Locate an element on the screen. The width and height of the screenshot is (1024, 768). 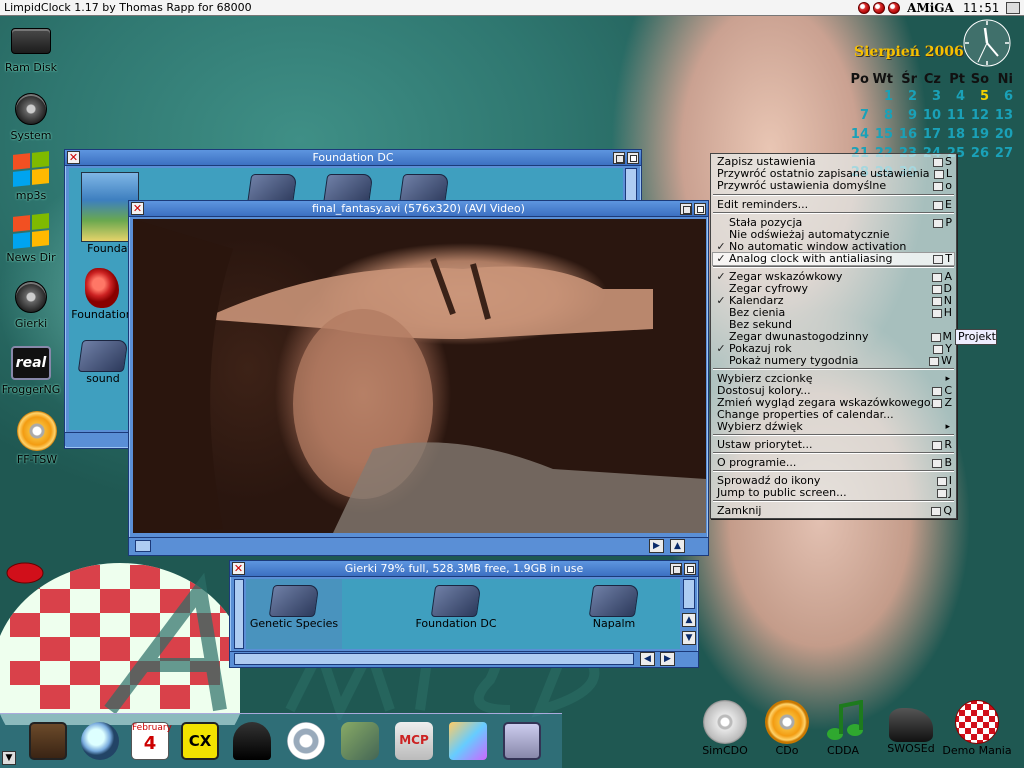
icon-foundation-exe: Foundation is located at coordinates (102, 294).